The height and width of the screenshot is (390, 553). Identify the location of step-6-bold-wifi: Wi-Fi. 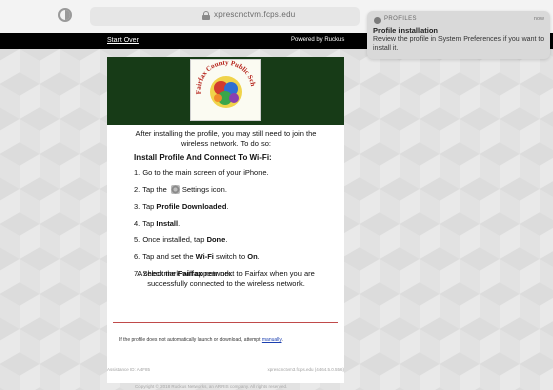
(204, 256).